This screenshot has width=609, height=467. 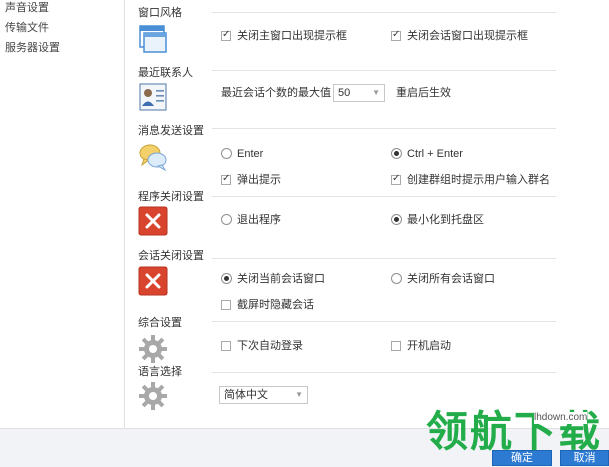 What do you see at coordinates (171, 131) in the screenshot?
I see `section-title-message-send: 消息发送设置` at bounding box center [171, 131].